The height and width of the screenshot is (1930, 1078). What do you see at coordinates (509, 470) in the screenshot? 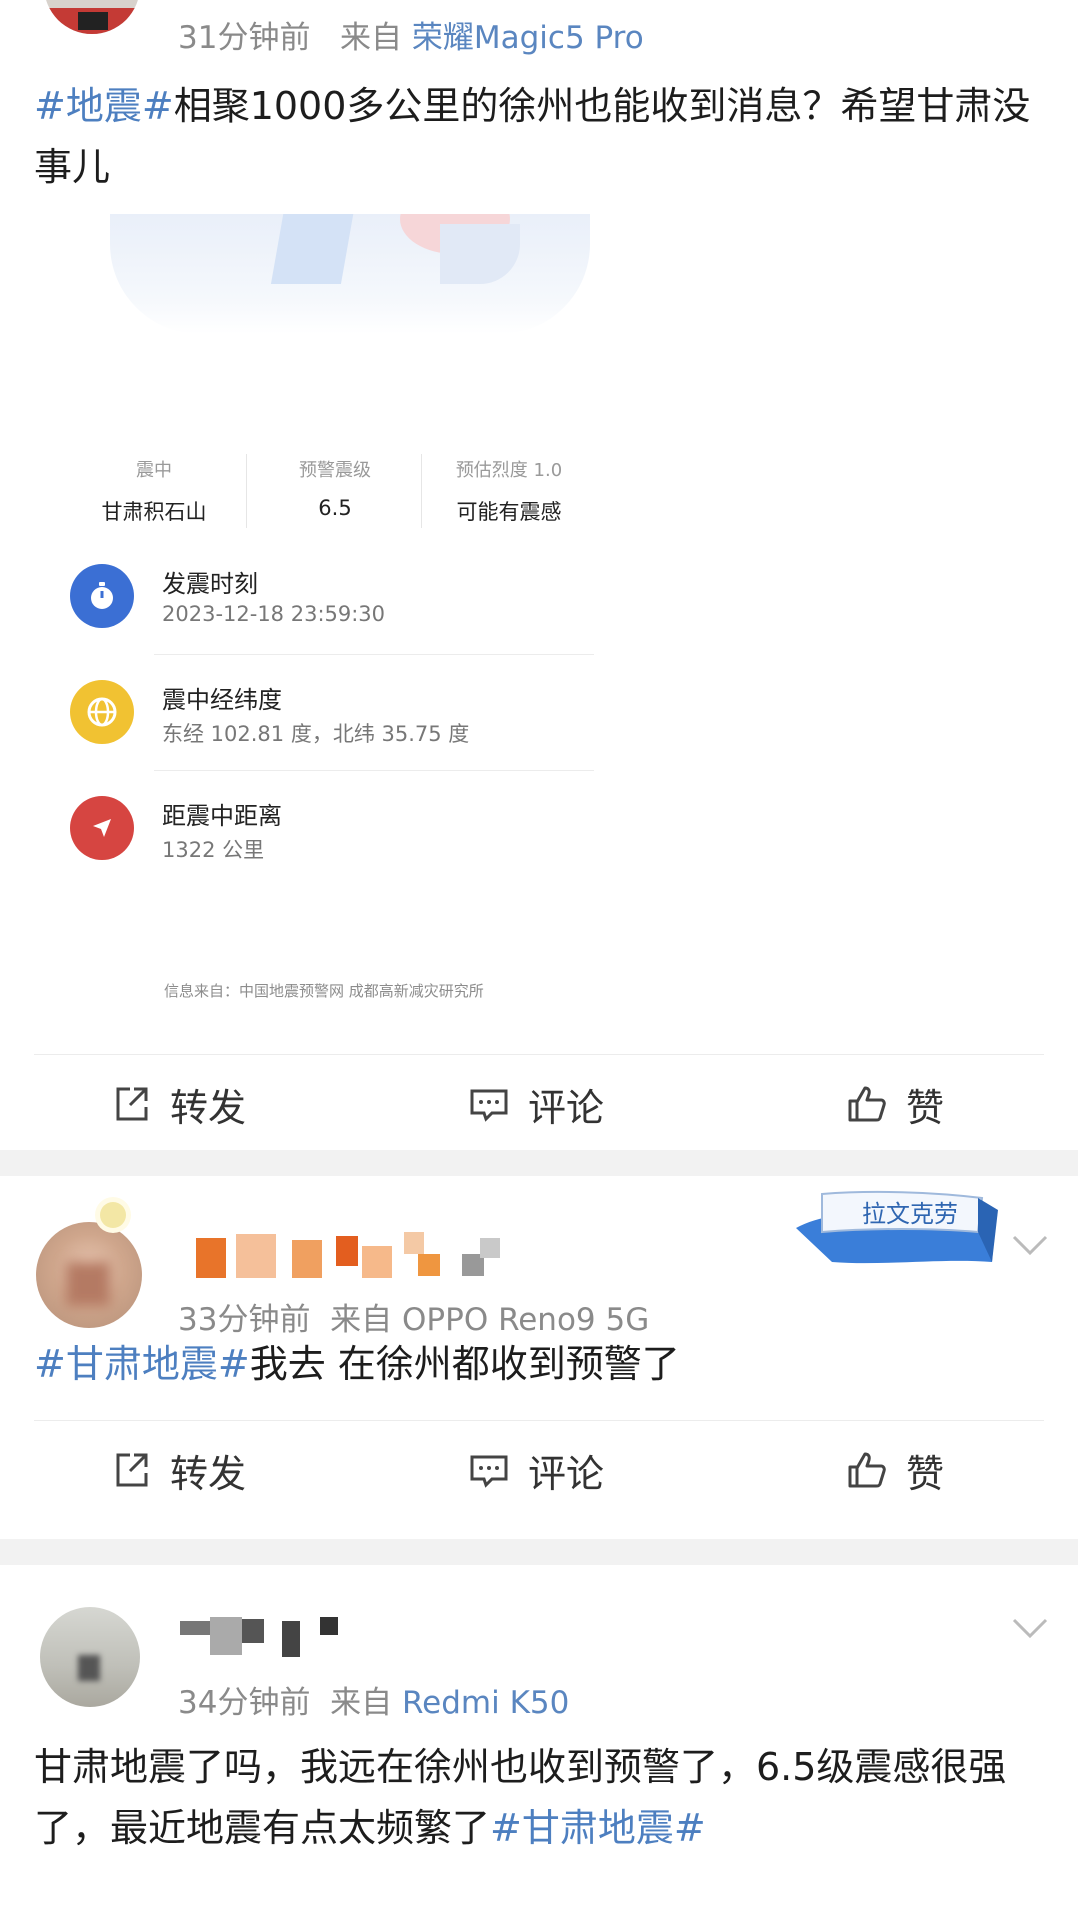
I see `stat-label-intensity: 预估烈度 1.0` at bounding box center [509, 470].